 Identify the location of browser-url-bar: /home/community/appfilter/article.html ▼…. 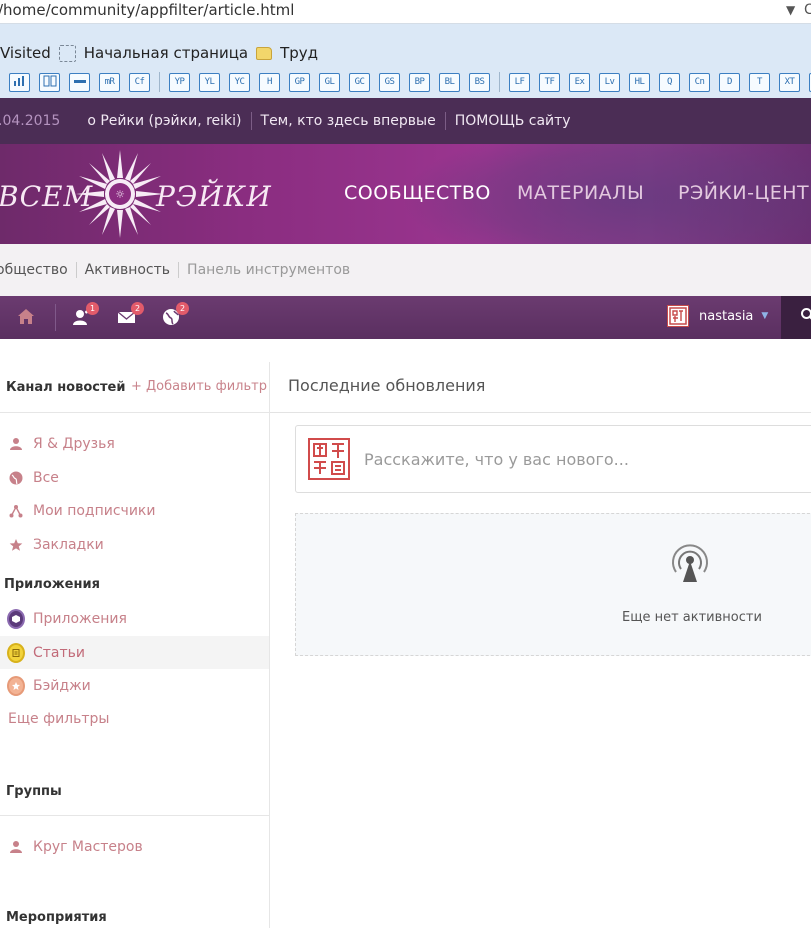
(405, 12).